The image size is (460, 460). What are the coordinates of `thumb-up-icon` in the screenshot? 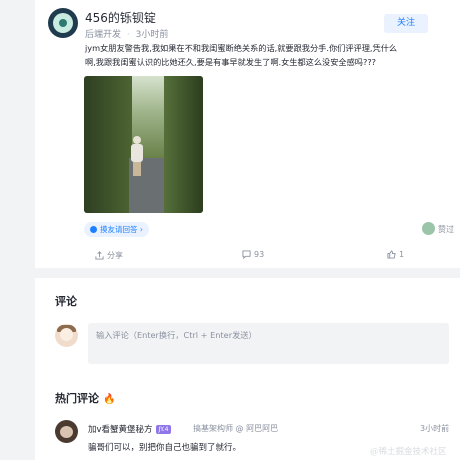 It's located at (391, 254).